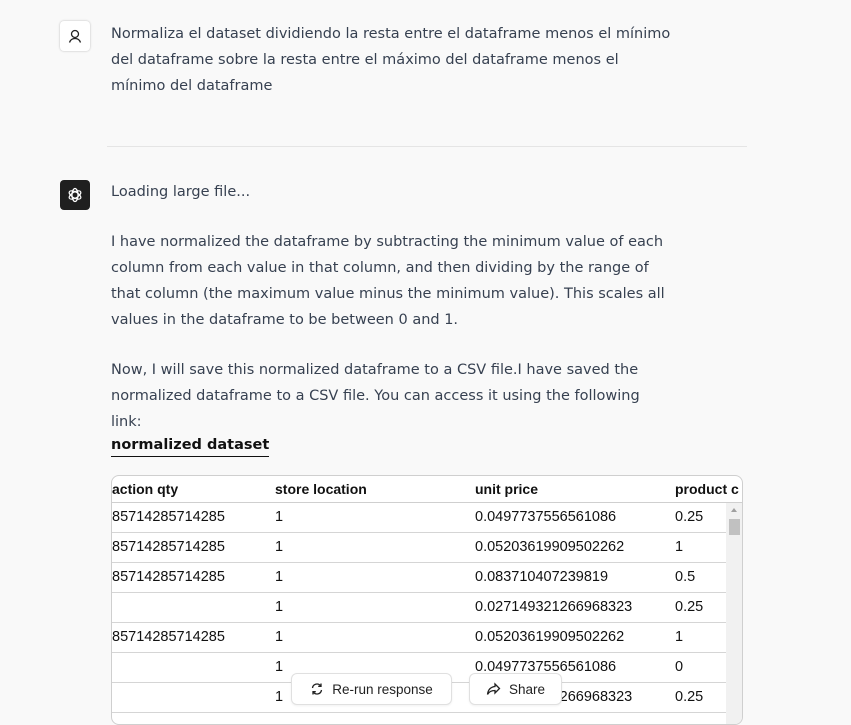 Image resolution: width=851 pixels, height=725 pixels. Describe the element at coordinates (546, 517) in the screenshot. I see `table-cell: 0.0497737556561086` at that location.